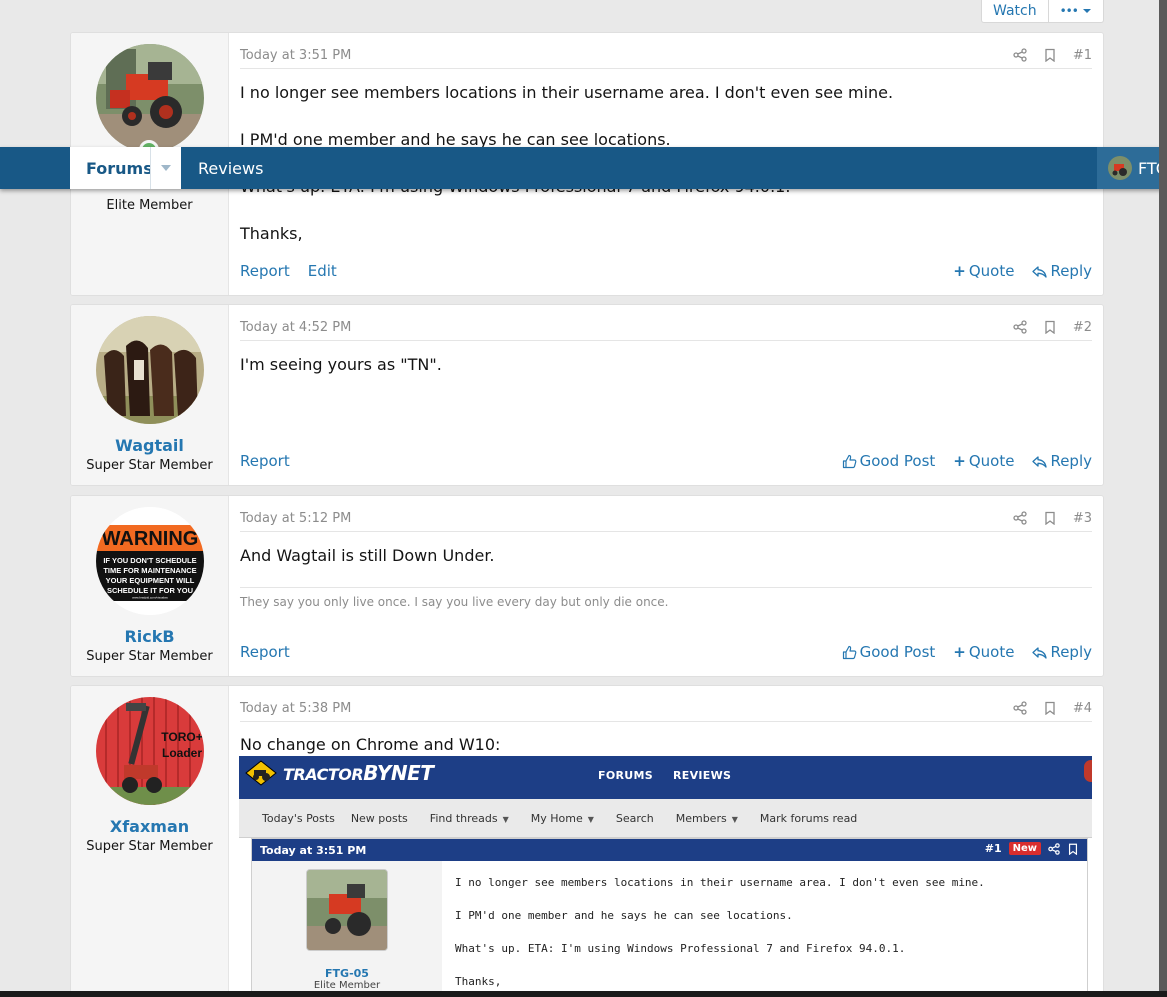 The height and width of the screenshot is (997, 1167). Describe the element at coordinates (295, 708) in the screenshot. I see `post-time: Today at 5:38 PM` at that location.